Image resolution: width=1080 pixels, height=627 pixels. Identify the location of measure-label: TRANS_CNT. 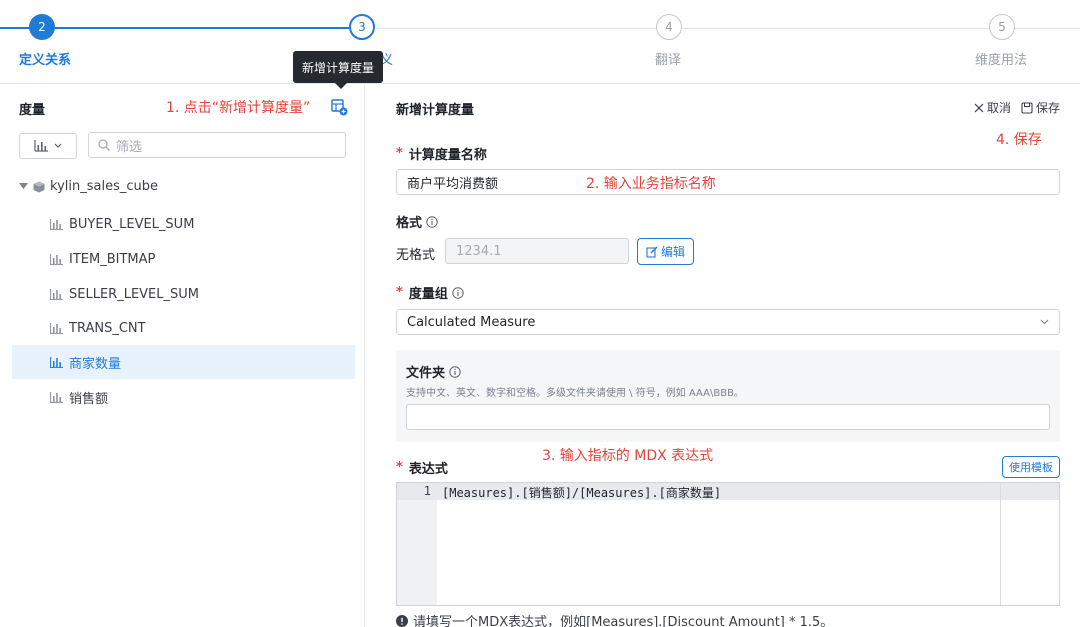
(107, 328).